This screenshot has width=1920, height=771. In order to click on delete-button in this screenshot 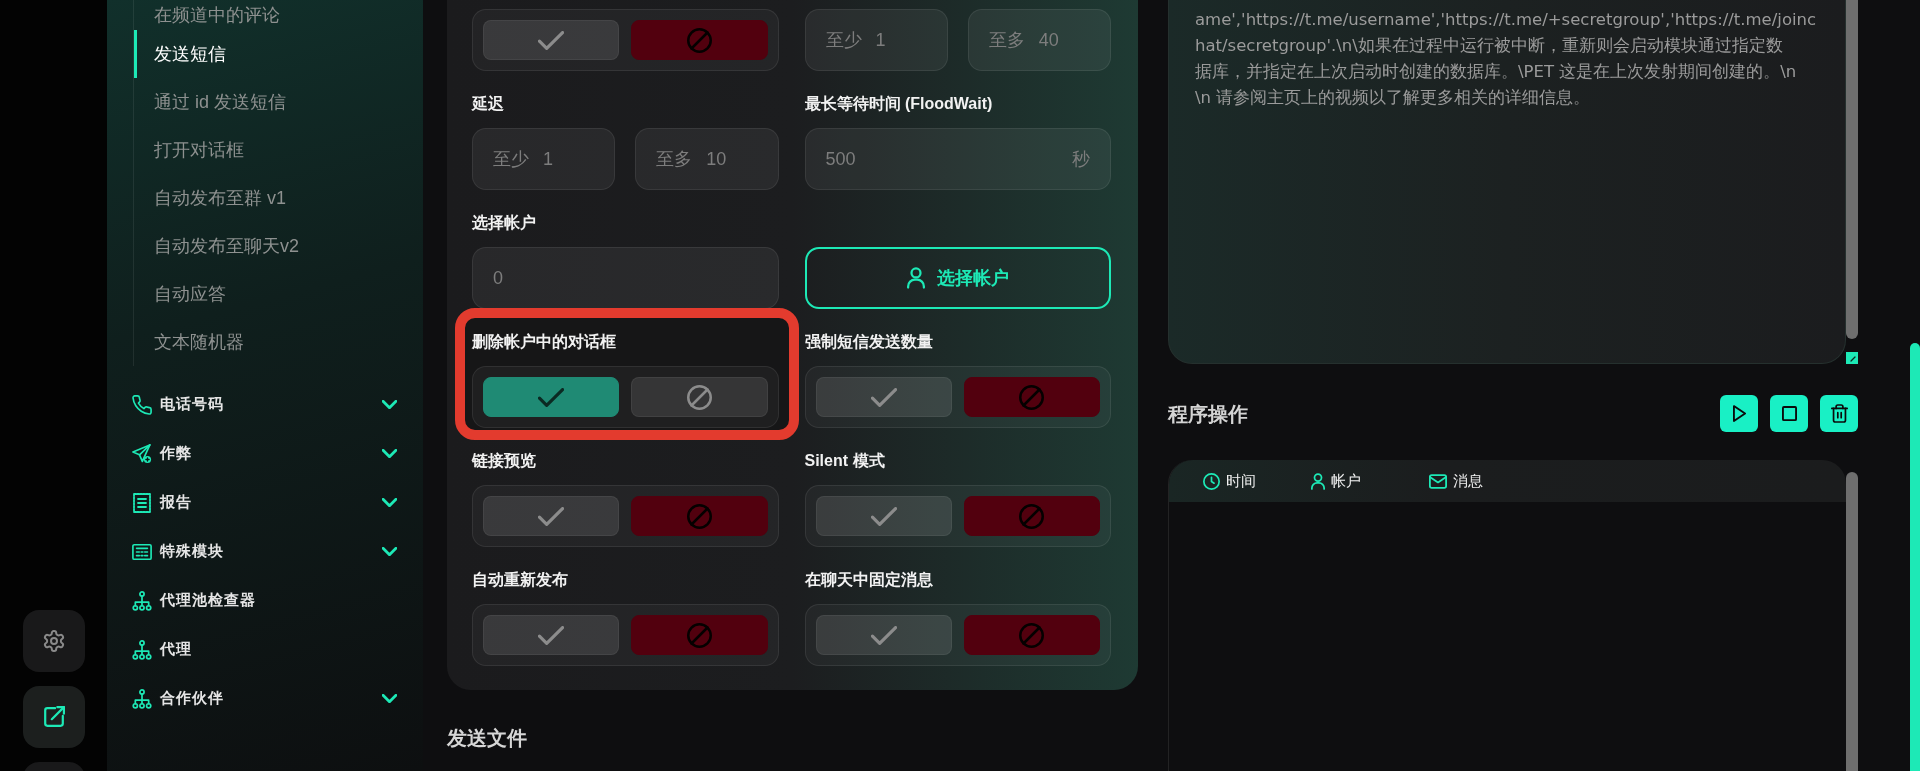, I will do `click(1839, 413)`.